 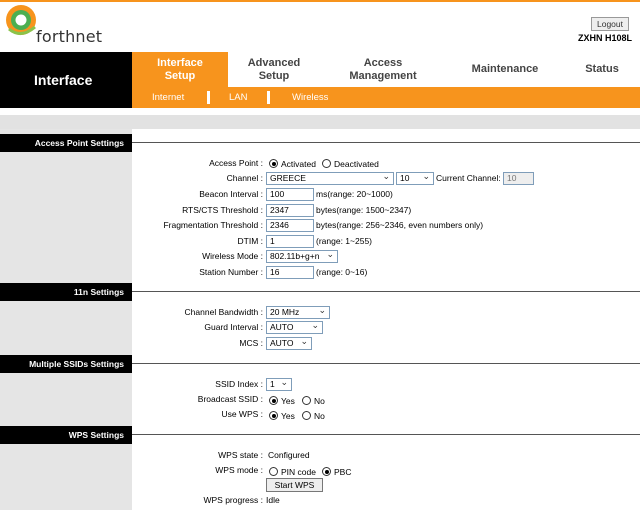 I want to click on channel-number-select: 10, so click(x=415, y=178).